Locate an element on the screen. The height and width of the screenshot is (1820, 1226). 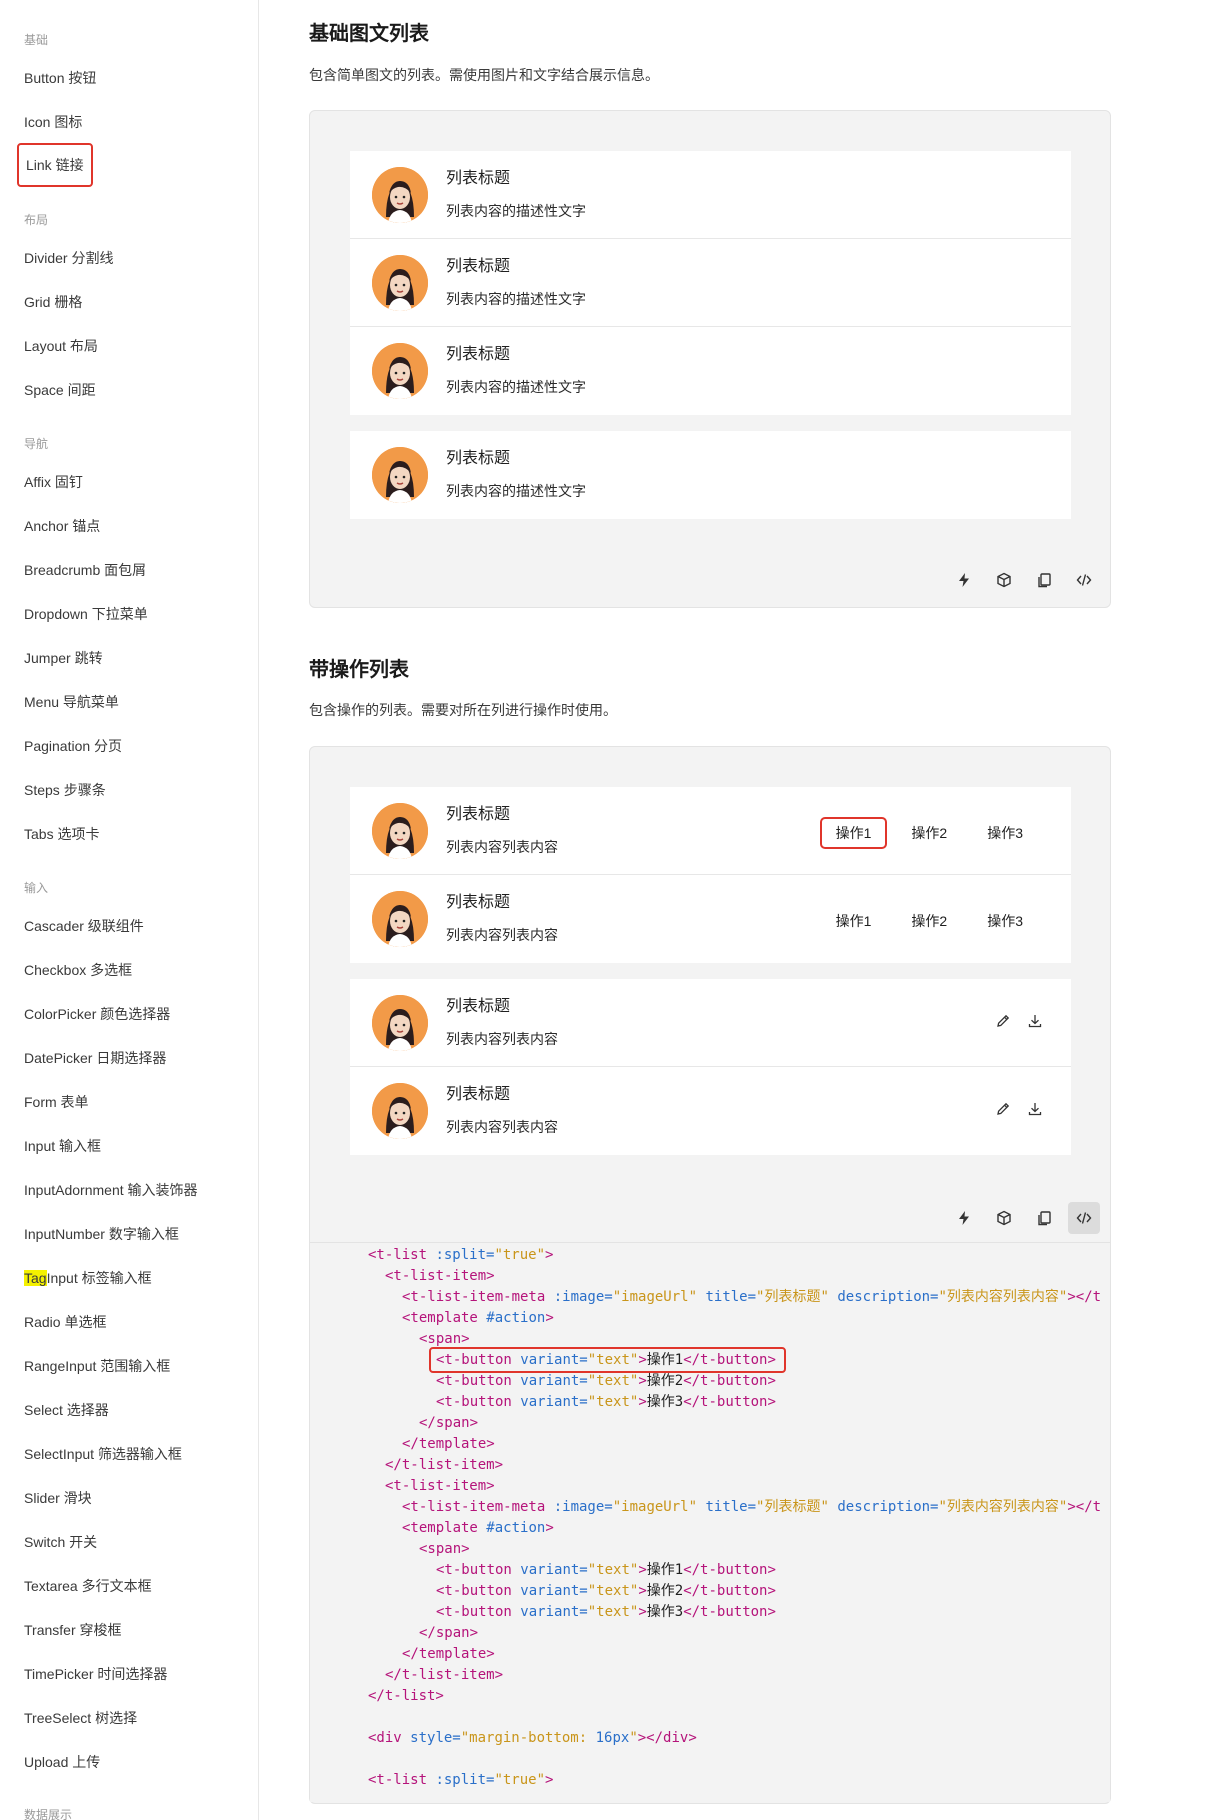
sidebar-item-layout: Layout 布局 is located at coordinates (61, 346).